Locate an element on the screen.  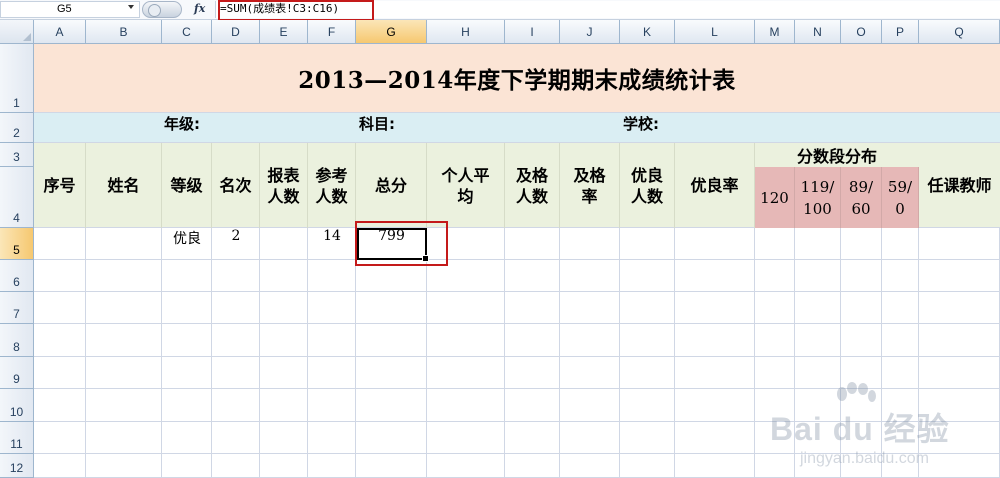
column-header-f: F is located at coordinates (332, 32).